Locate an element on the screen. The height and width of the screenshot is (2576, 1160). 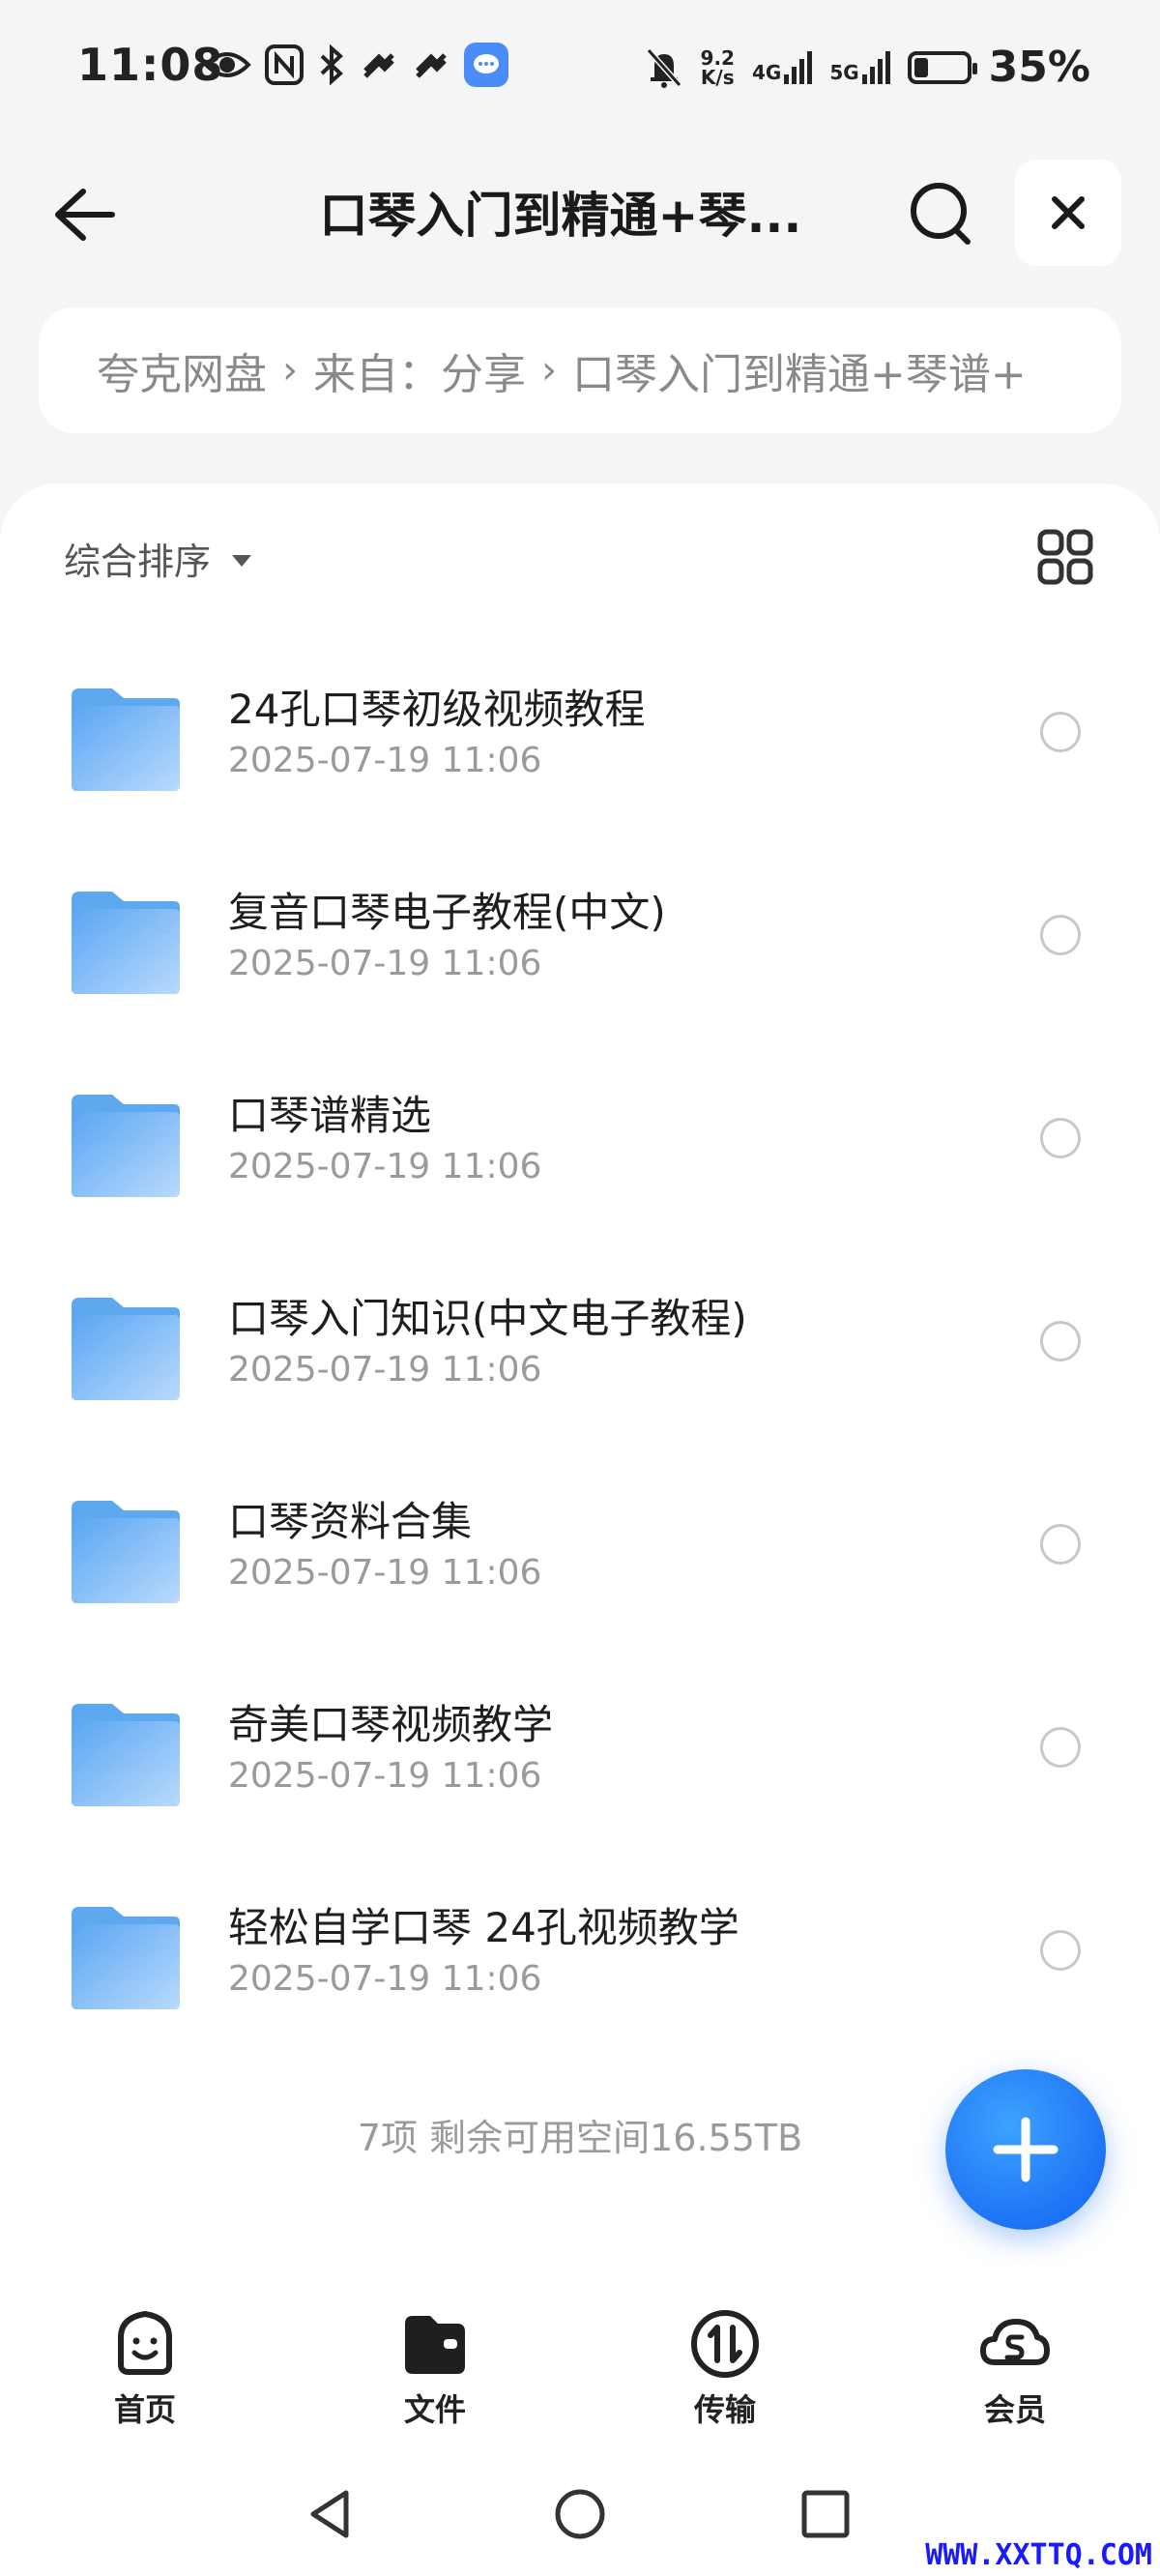
file-name: 口琴资料合集 is located at coordinates (350, 1521).